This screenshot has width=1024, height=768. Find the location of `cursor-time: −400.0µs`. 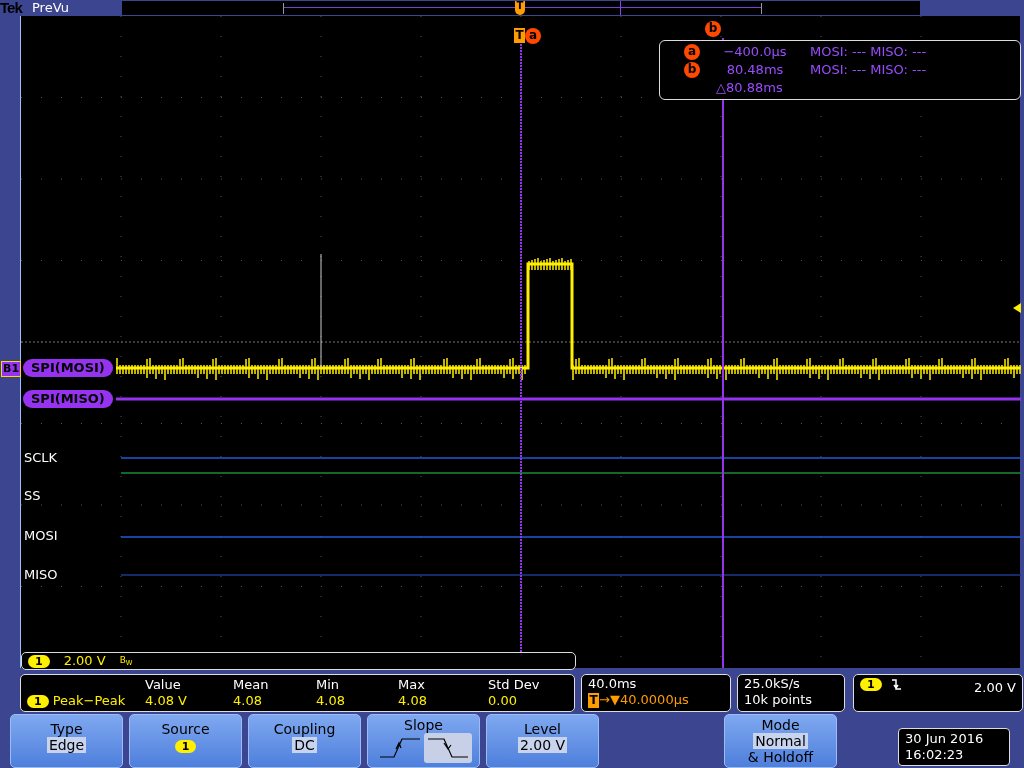

cursor-time: −400.0µs is located at coordinates (755, 52).